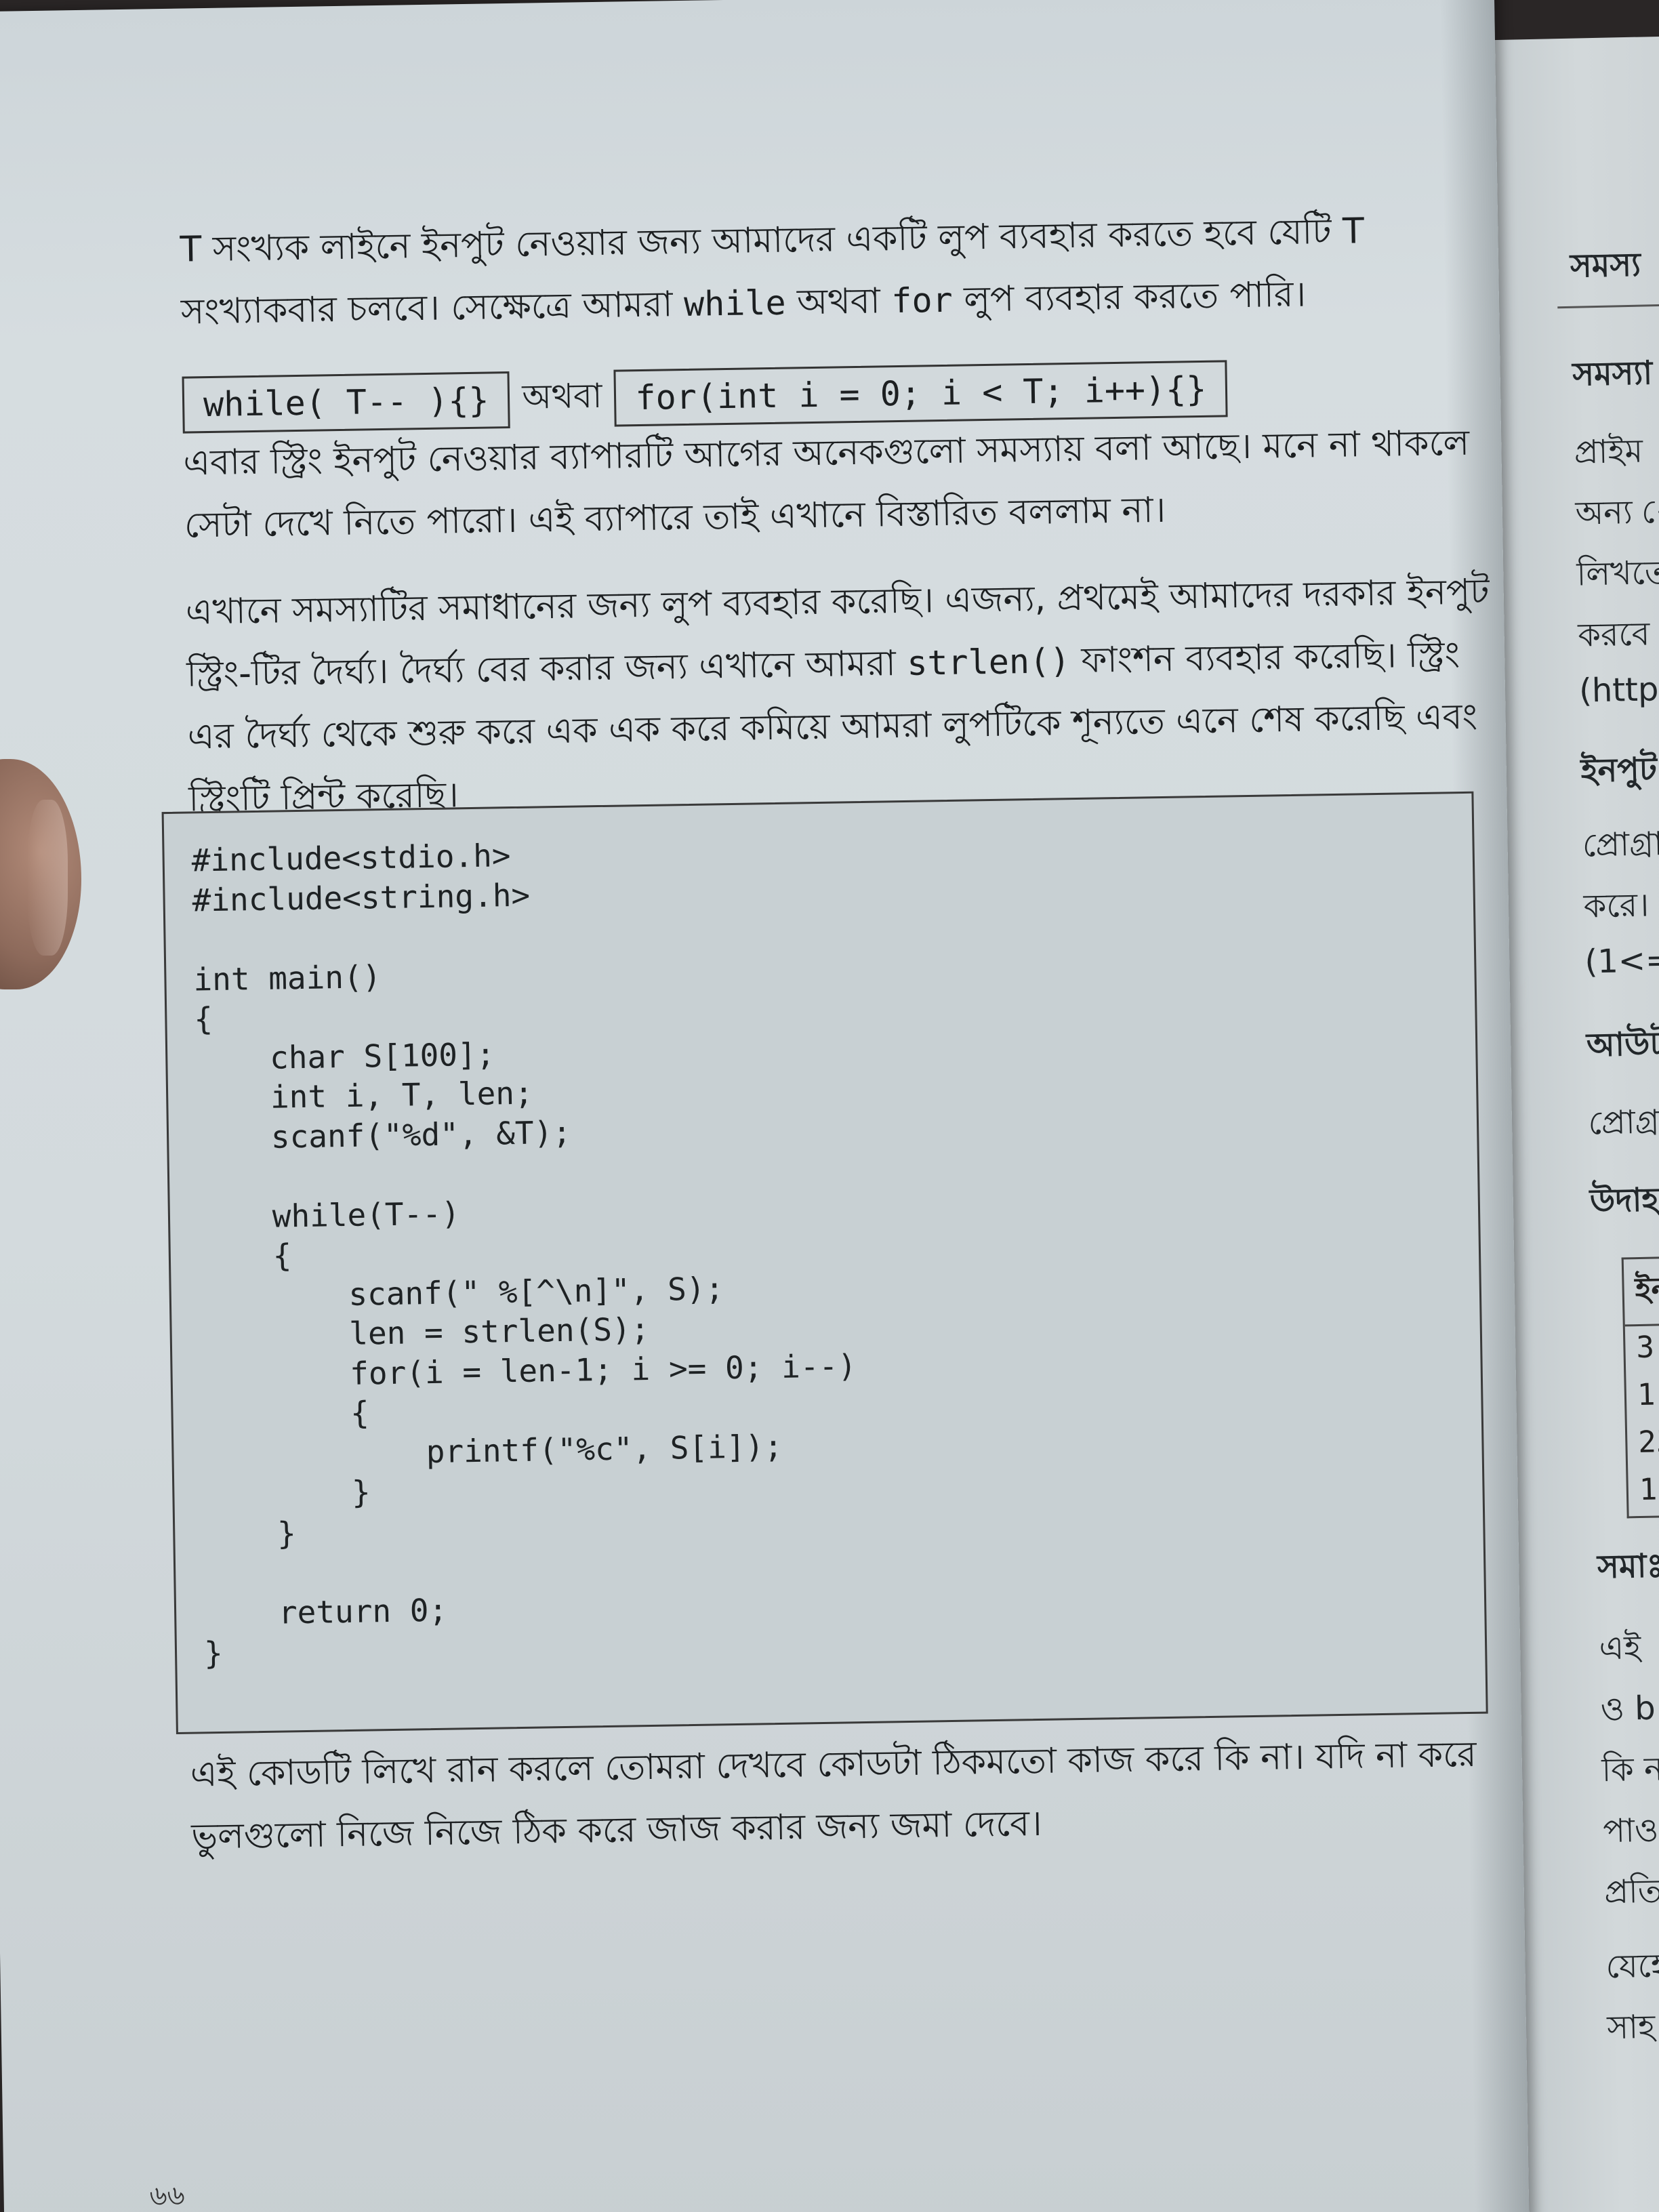  What do you see at coordinates (1623, 1123) in the screenshot?
I see `facing-text-line: প্রোগ্র` at bounding box center [1623, 1123].